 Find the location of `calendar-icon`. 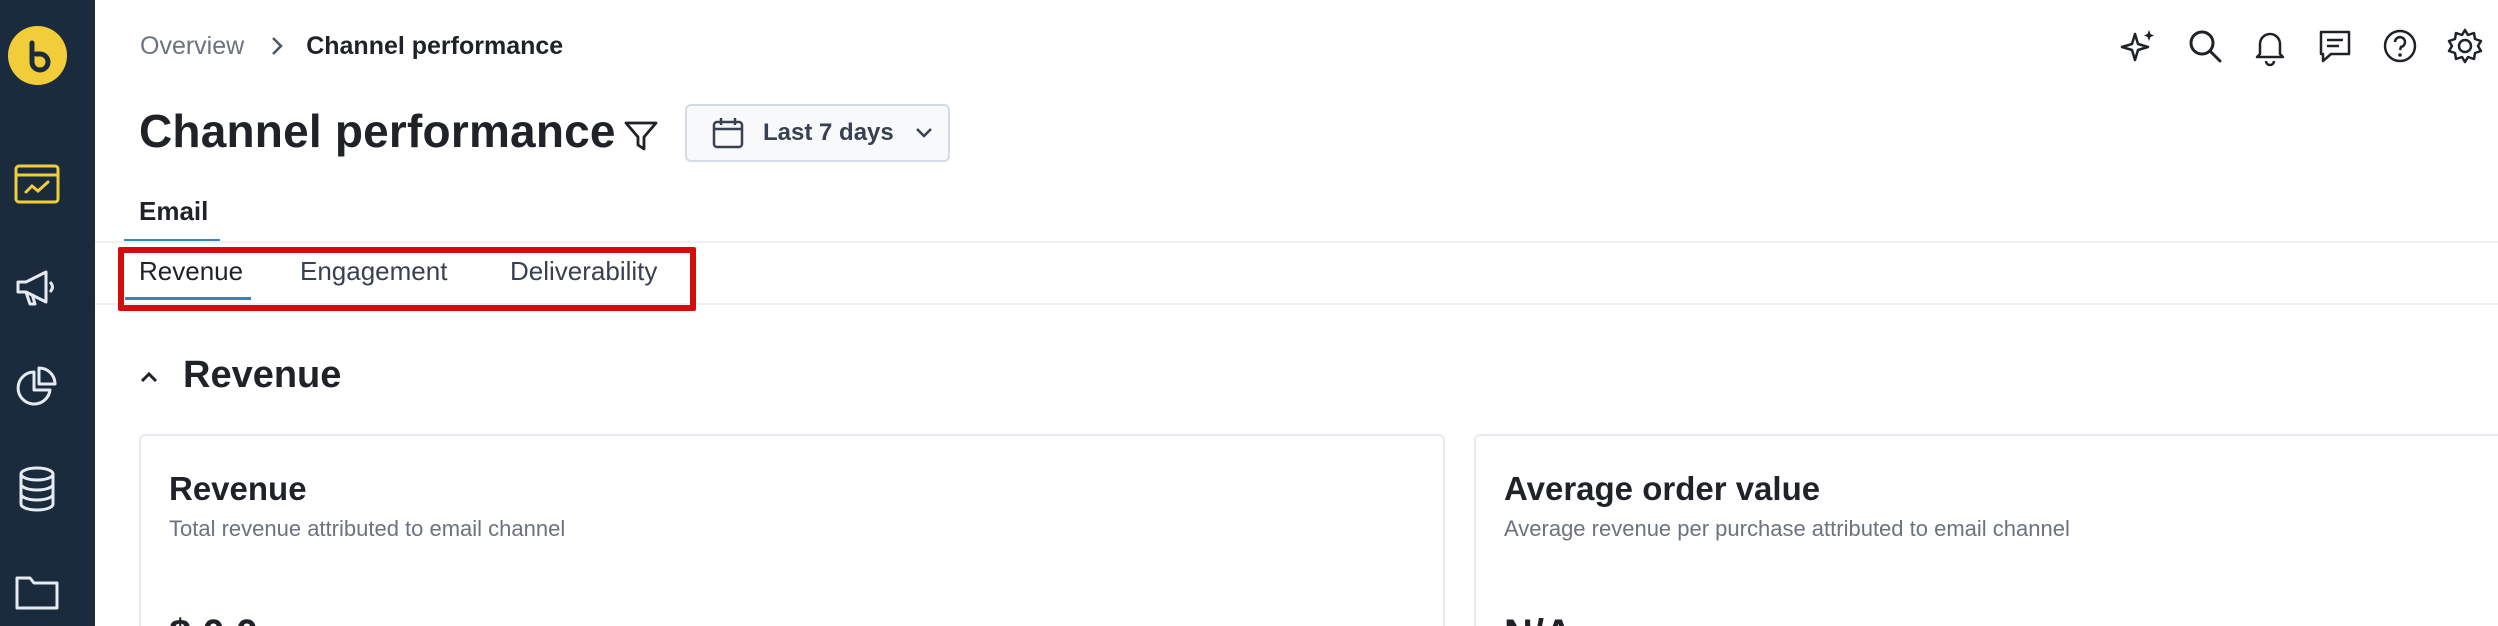

calendar-icon is located at coordinates (728, 133).